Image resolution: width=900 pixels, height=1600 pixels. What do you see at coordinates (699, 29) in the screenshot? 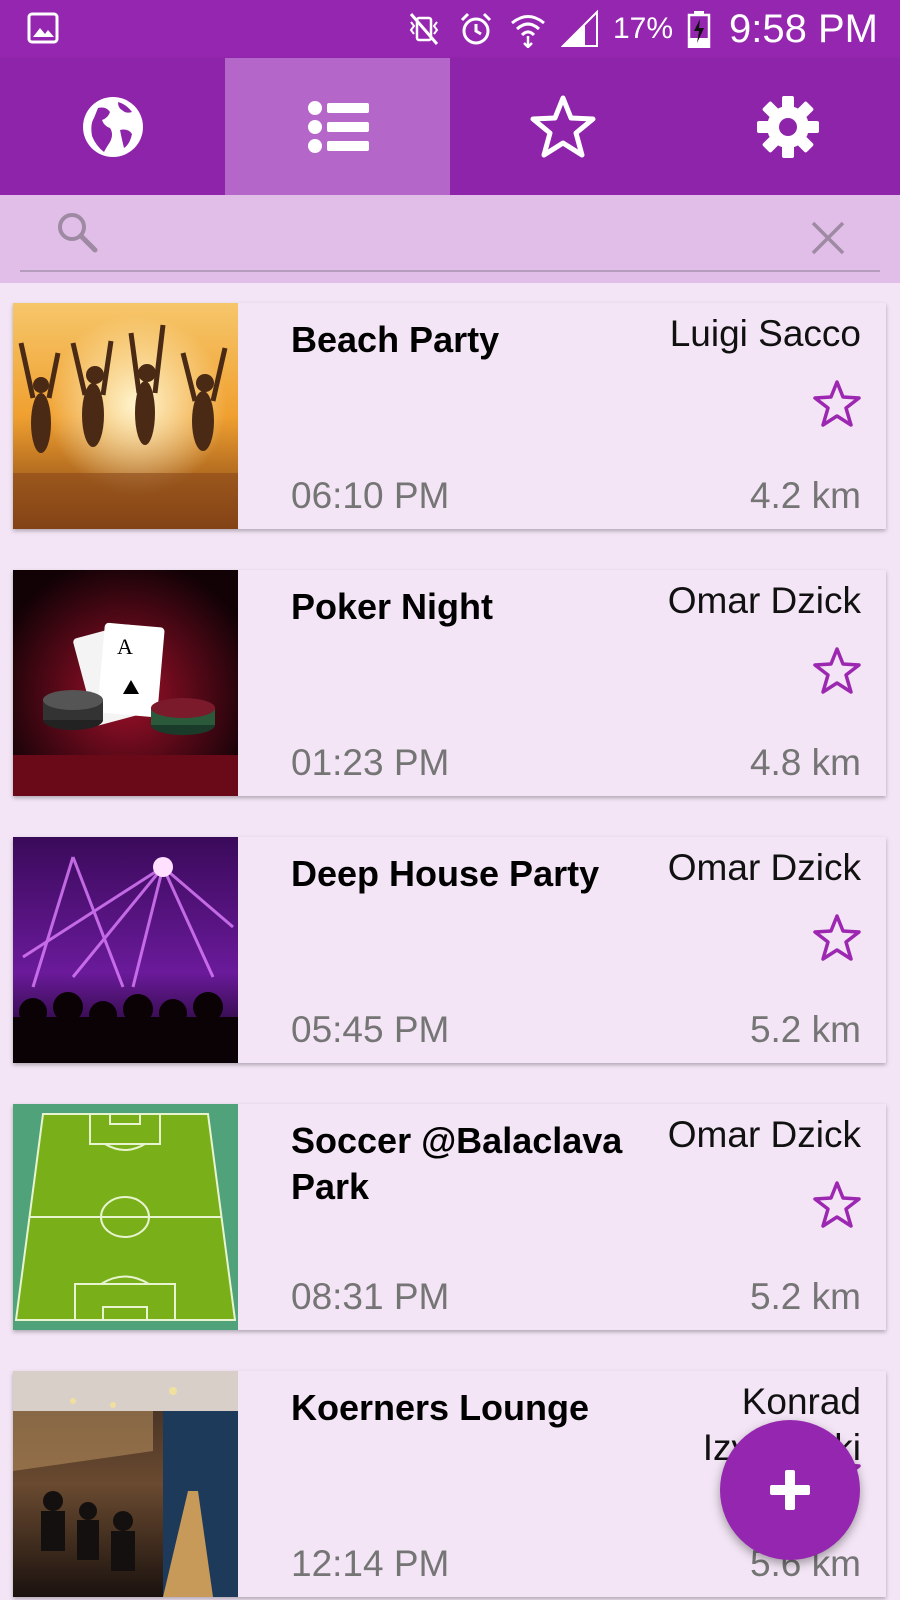
I see `battery-charging-icon` at bounding box center [699, 29].